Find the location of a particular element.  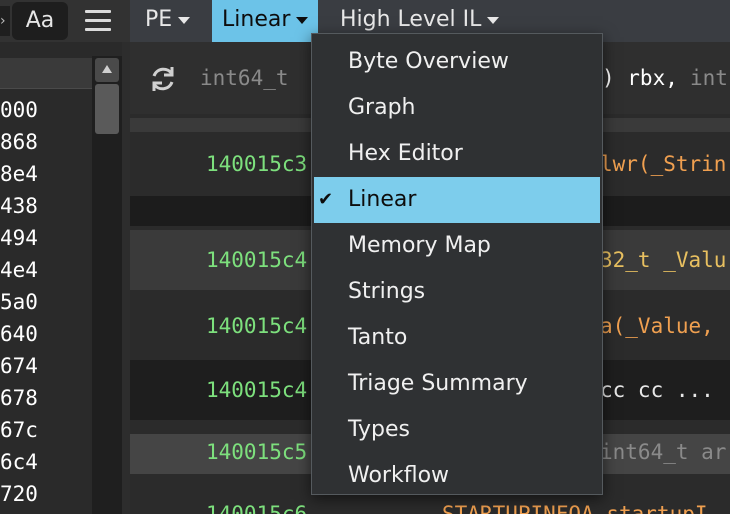

pane-splitter is located at coordinates (126, 278).